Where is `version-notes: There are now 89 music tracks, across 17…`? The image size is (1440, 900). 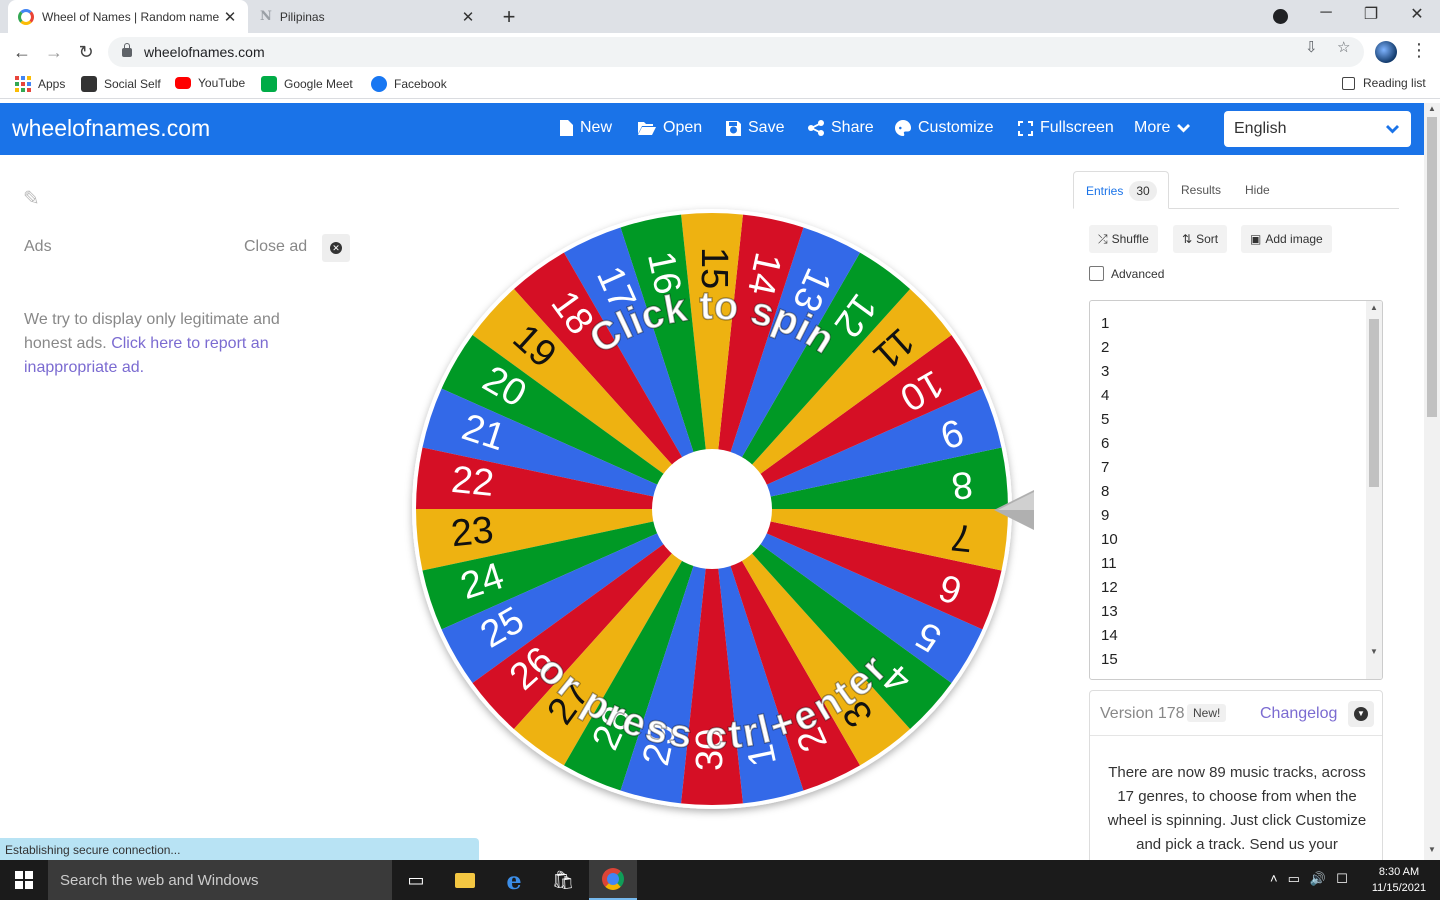
version-notes: There are now 89 music tracks, across 17… is located at coordinates (1237, 808).